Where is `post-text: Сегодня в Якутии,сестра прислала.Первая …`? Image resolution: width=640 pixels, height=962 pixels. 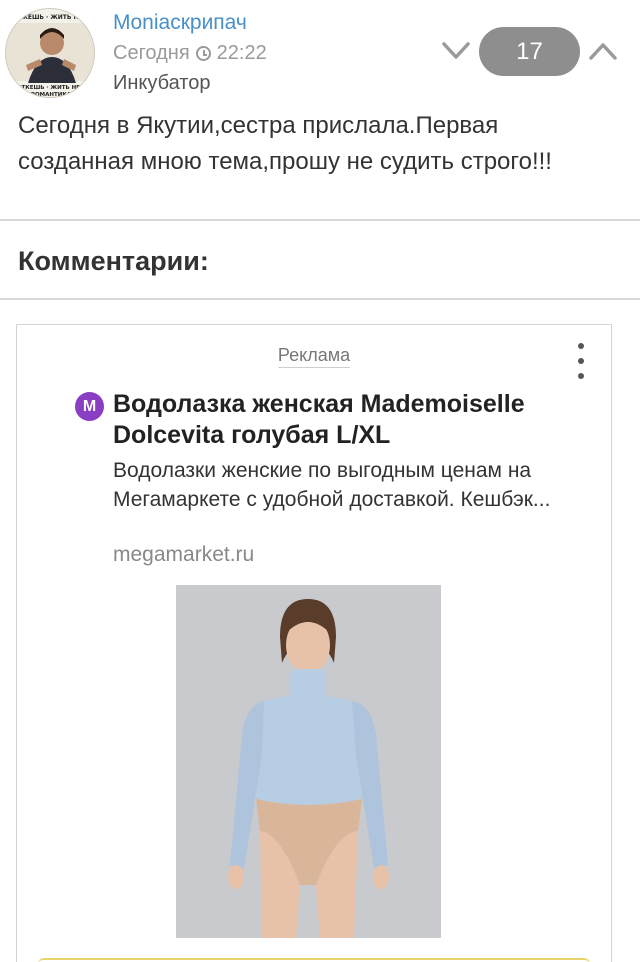
post-text: Сегодня в Якутии,сестра прислала.Первая … is located at coordinates (285, 143).